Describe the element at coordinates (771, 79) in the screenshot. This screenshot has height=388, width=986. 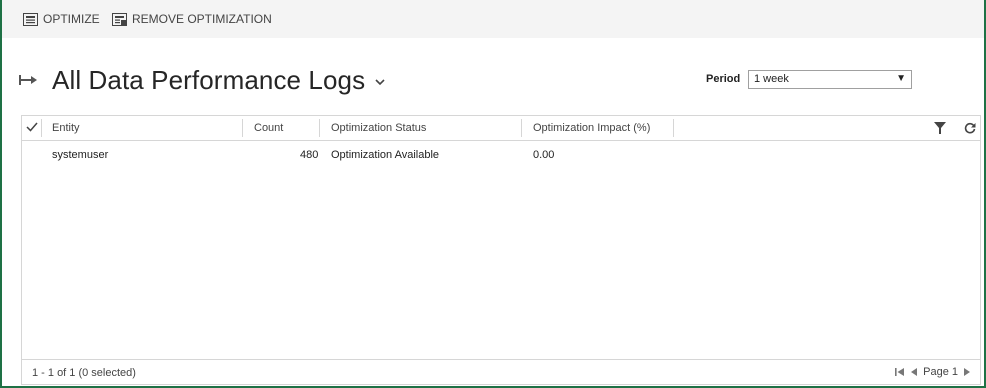
I see `period-selected-value: 1 week` at that location.